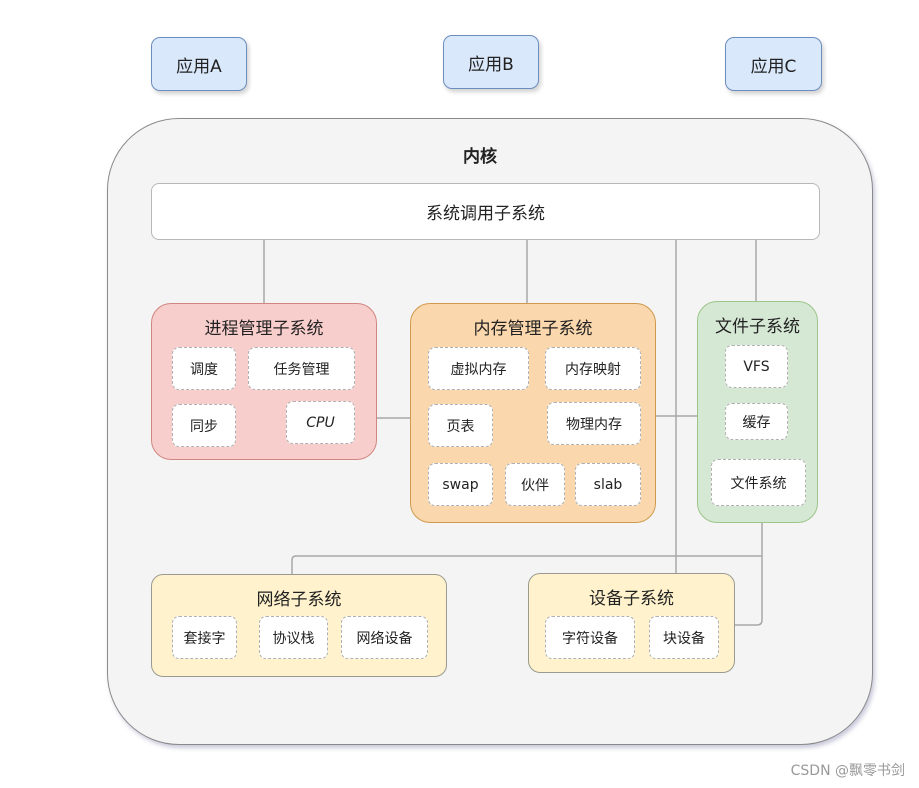 The image size is (919, 788). Describe the element at coordinates (756, 366) in the screenshot. I see `item-vfs: VFS` at that location.